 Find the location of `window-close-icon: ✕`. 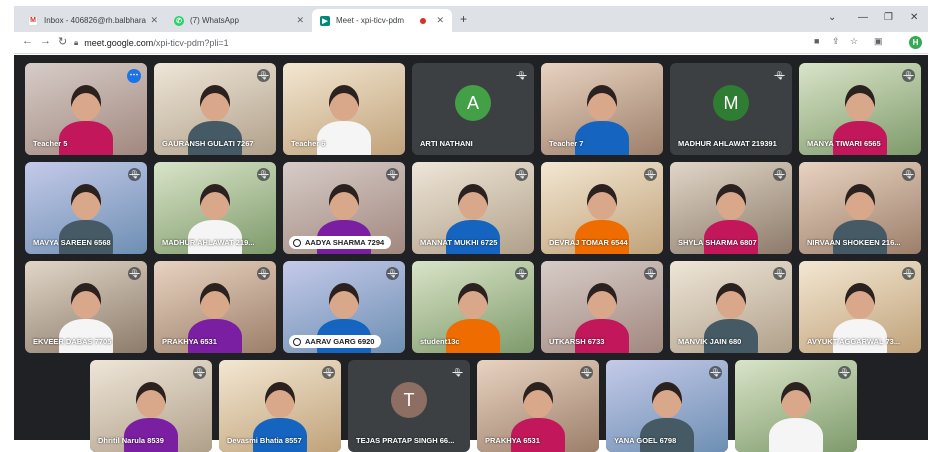

window-close-icon: ✕ is located at coordinates (914, 17).